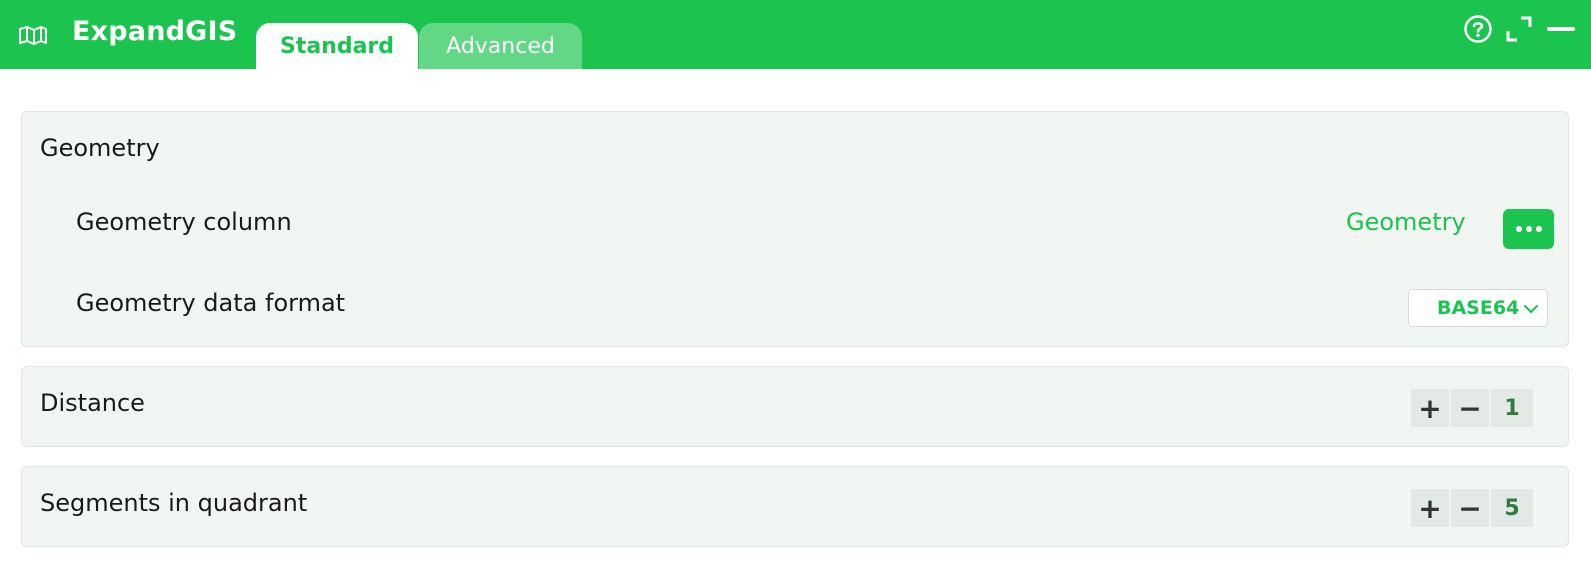 The image size is (1591, 564). I want to click on help-button, so click(1478, 31).